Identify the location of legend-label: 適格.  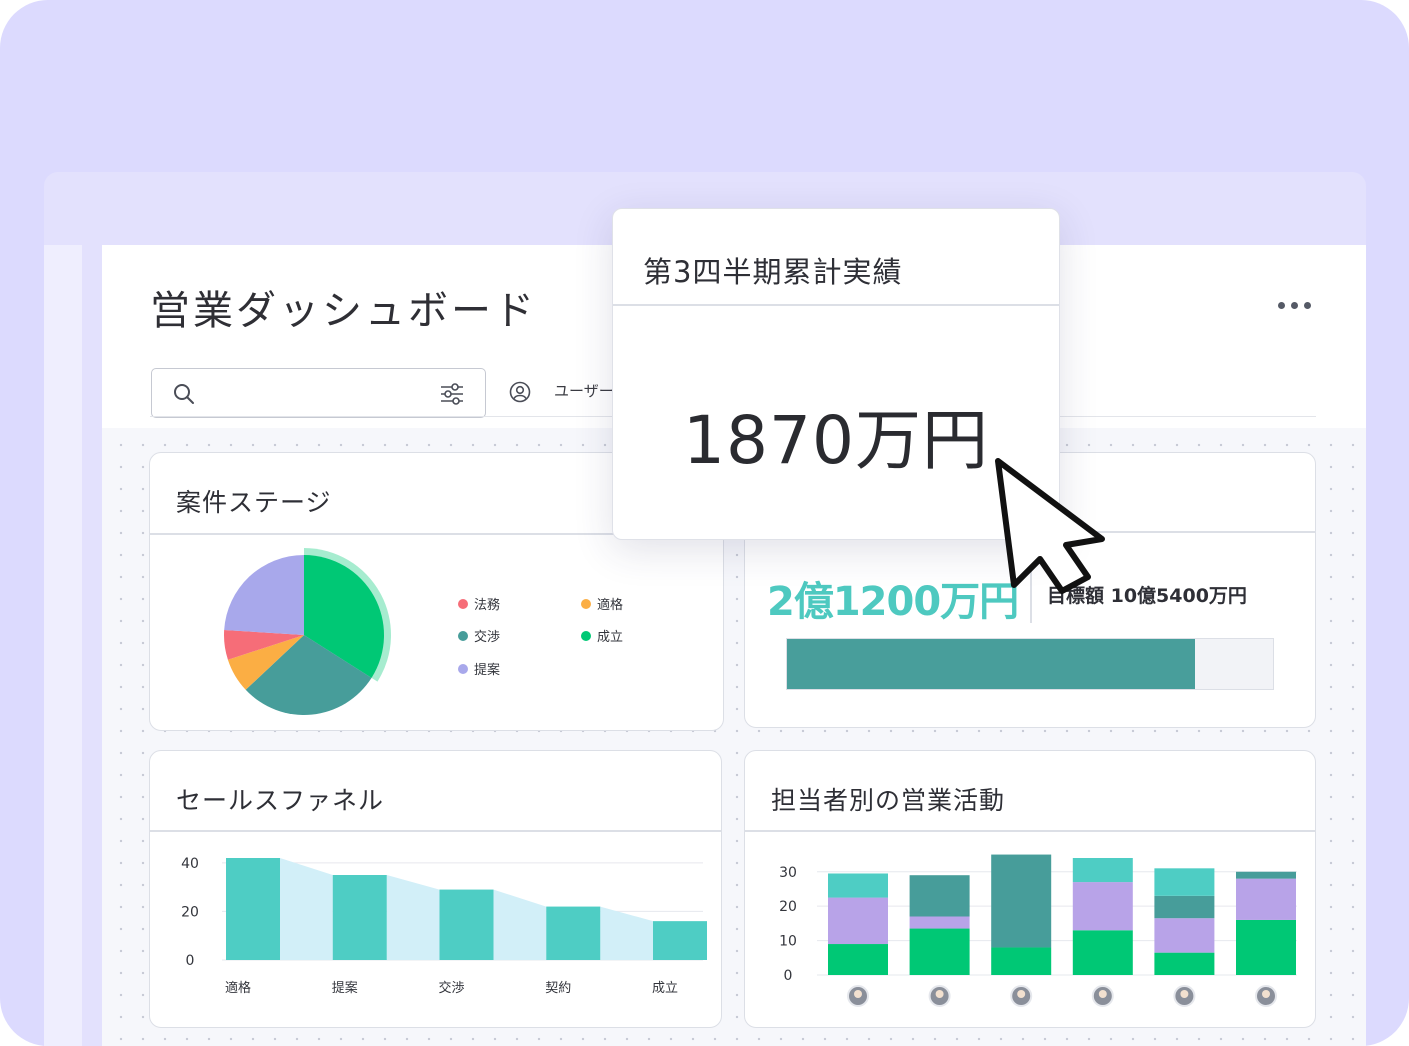
(610, 605).